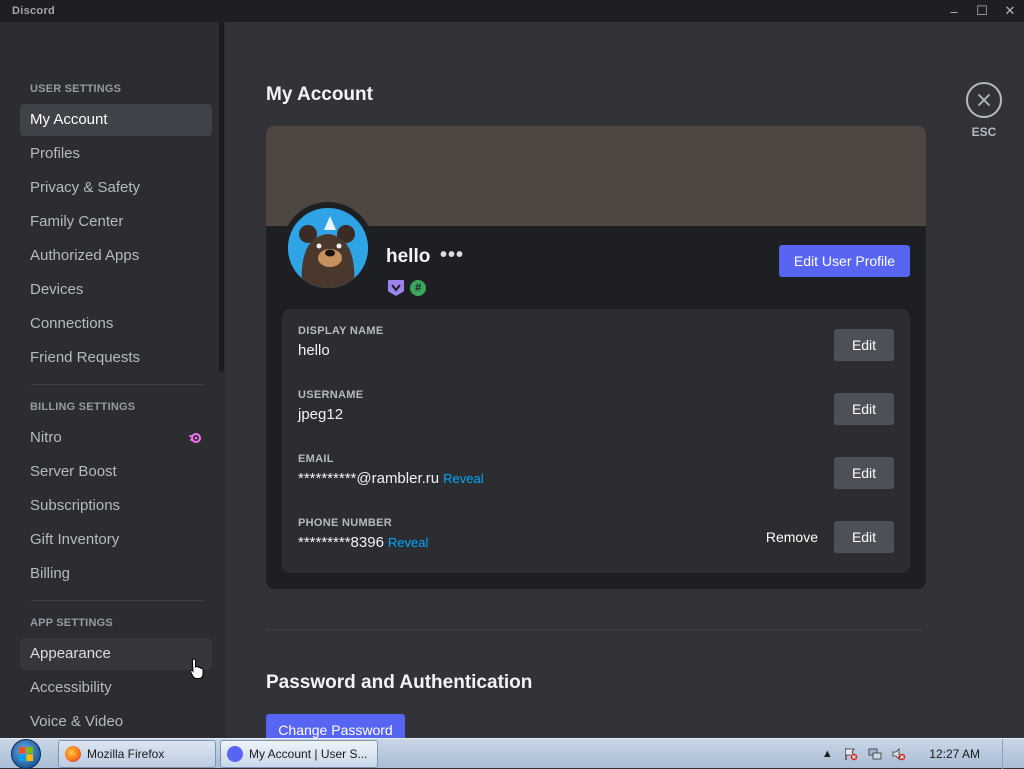 The height and width of the screenshot is (769, 1024). What do you see at coordinates (321, 414) in the screenshot?
I see `field-value: jpeg12` at bounding box center [321, 414].